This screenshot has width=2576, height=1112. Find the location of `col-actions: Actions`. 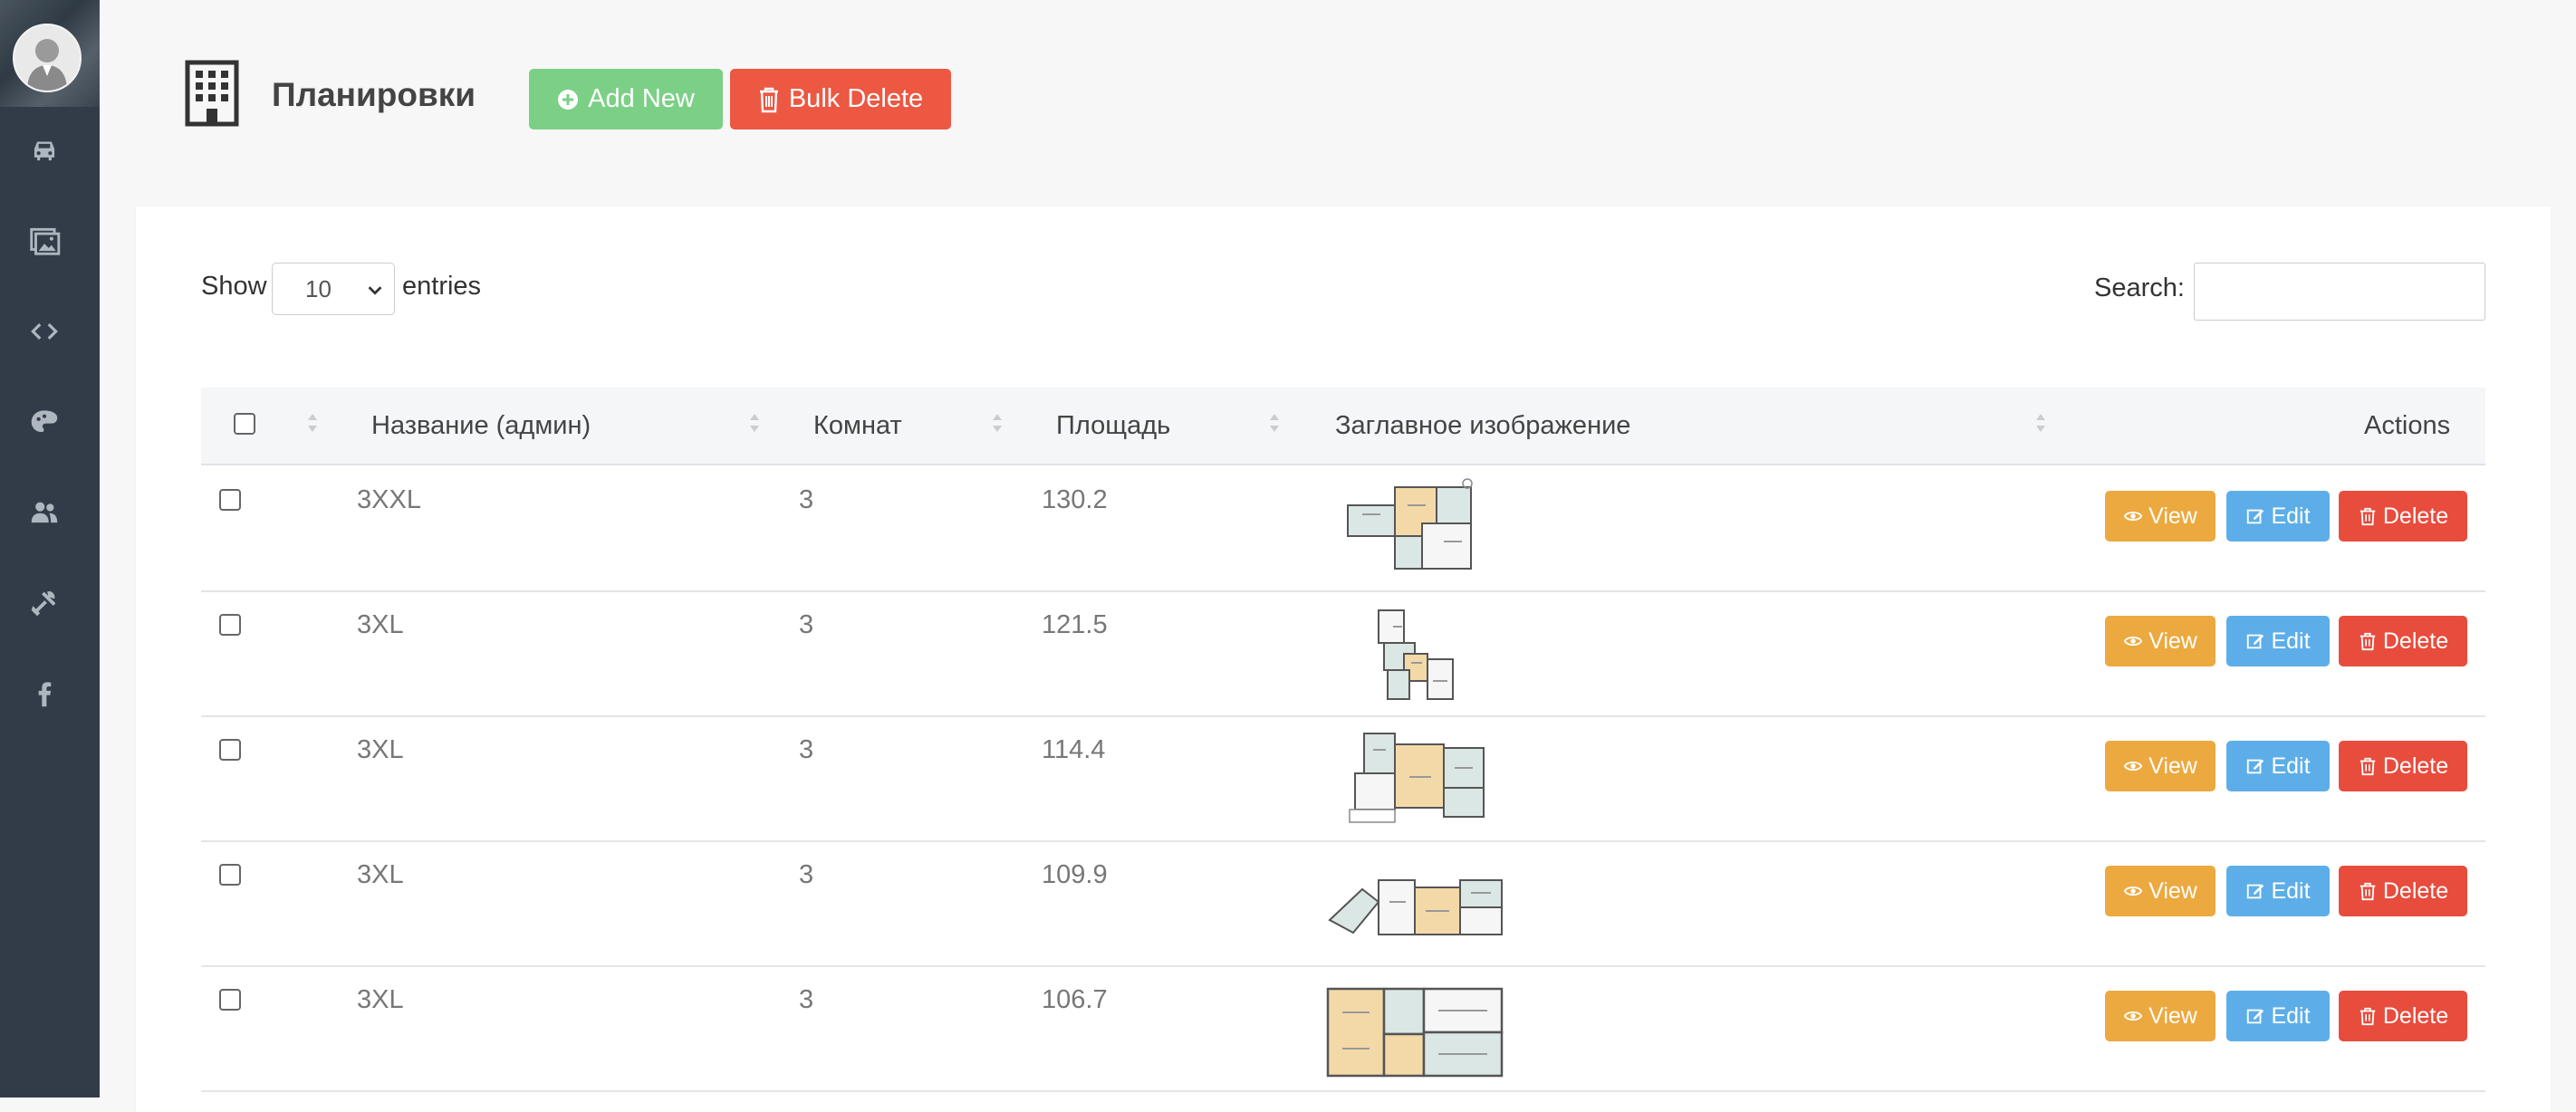

col-actions: Actions is located at coordinates (2407, 425).